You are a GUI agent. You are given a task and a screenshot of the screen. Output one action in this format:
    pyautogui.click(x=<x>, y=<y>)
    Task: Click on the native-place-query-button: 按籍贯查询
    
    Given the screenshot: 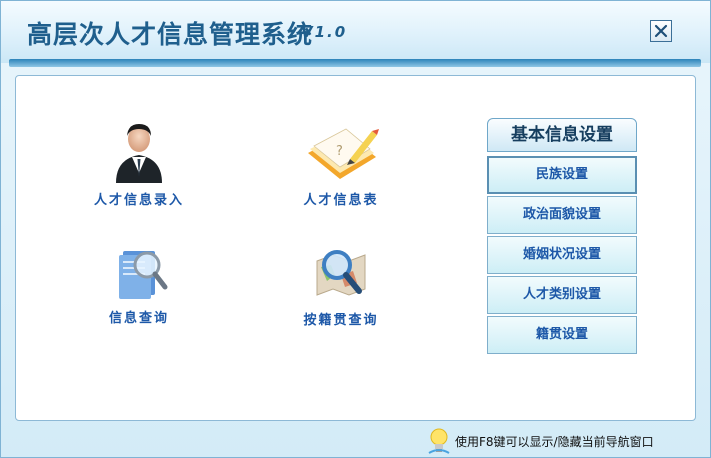 What is the action you would take?
    pyautogui.click(x=341, y=286)
    